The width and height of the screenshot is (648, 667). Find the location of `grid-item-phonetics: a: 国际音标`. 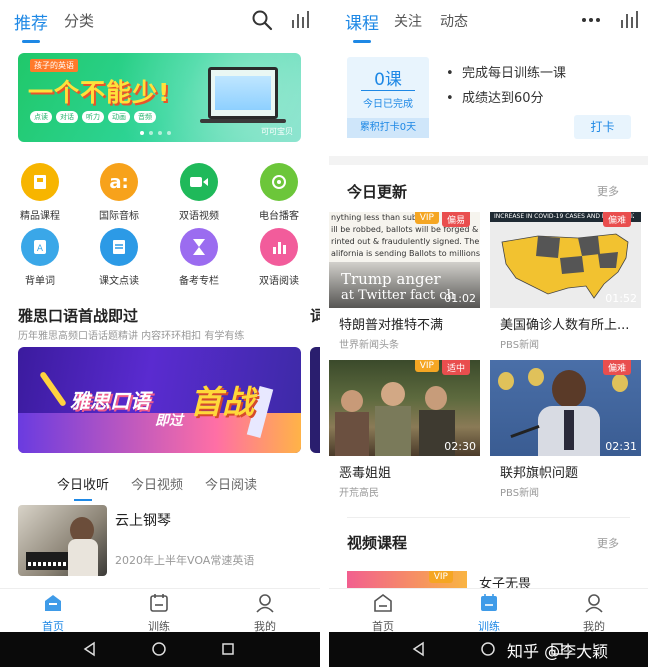

grid-item-phonetics: a: 国际音标 is located at coordinates (119, 192).